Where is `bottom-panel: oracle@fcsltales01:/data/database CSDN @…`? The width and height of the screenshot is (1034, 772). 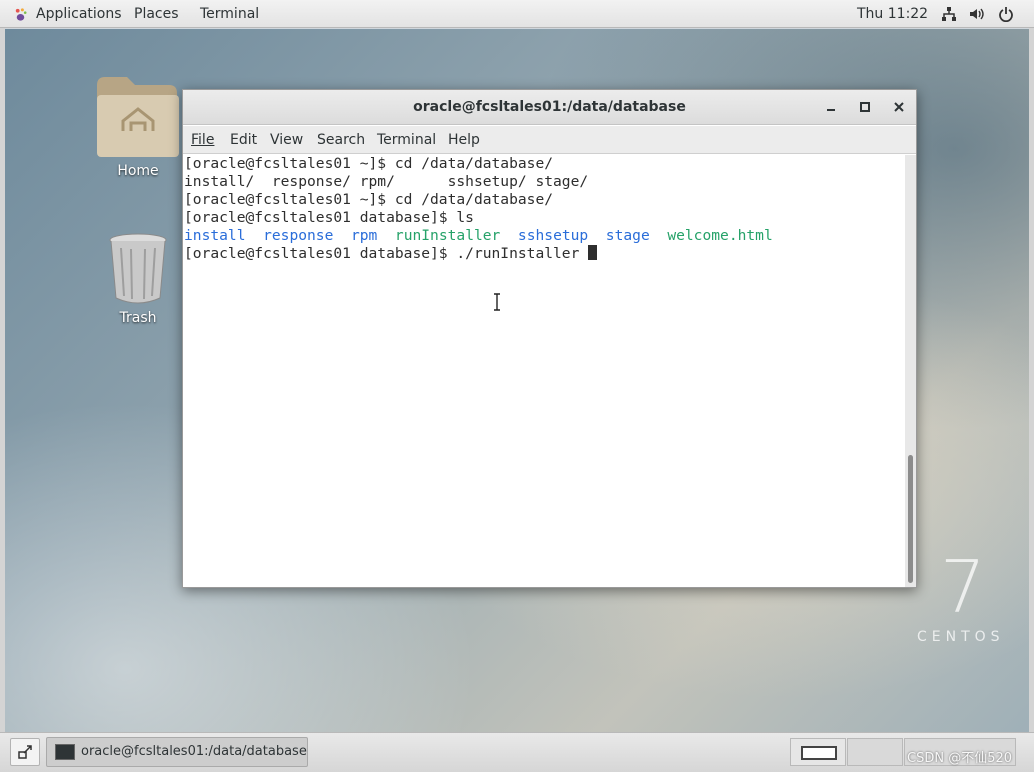
bottom-panel: oracle@fcsltales01:/data/database CSDN @… is located at coordinates (517, 752).